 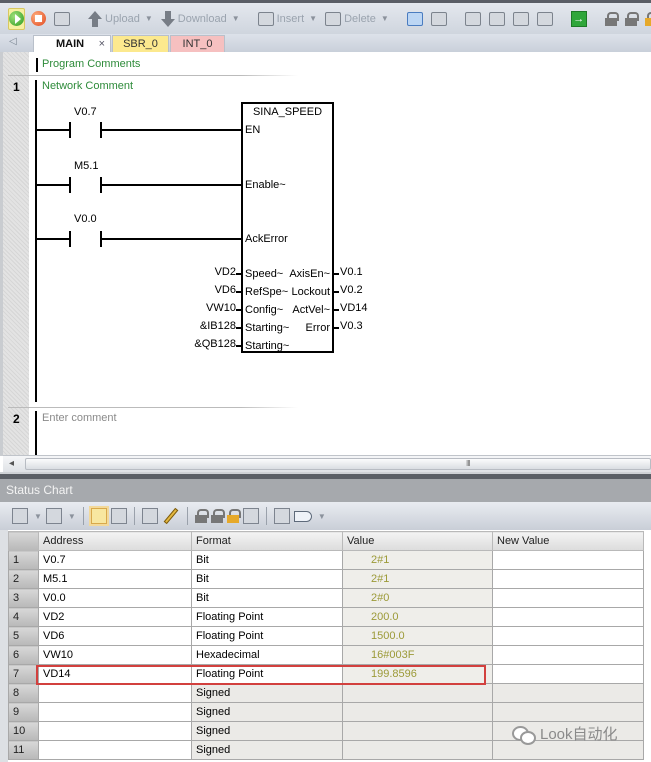 What do you see at coordinates (11, 463) in the screenshot?
I see `scroll-left-icon: ◂` at bounding box center [11, 463].